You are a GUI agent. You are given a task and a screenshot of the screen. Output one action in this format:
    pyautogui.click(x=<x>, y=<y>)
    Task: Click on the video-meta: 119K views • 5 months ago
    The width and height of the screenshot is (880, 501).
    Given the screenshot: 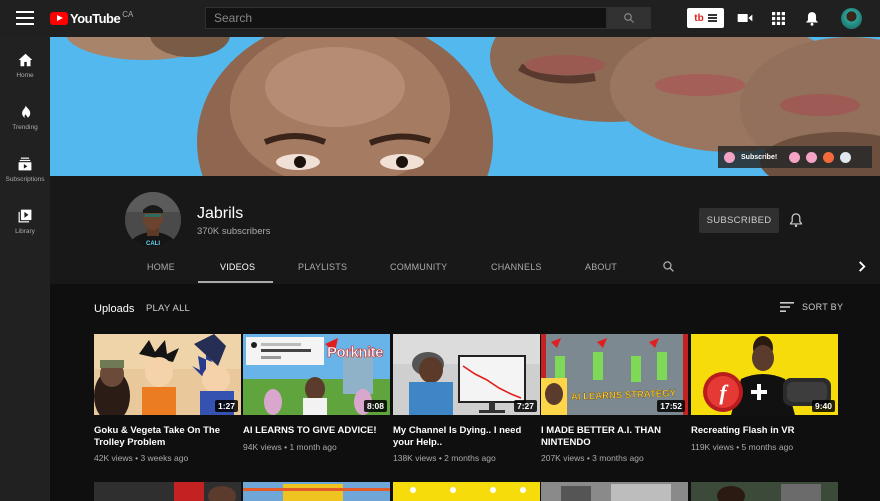 What is the action you would take?
    pyautogui.click(x=742, y=446)
    